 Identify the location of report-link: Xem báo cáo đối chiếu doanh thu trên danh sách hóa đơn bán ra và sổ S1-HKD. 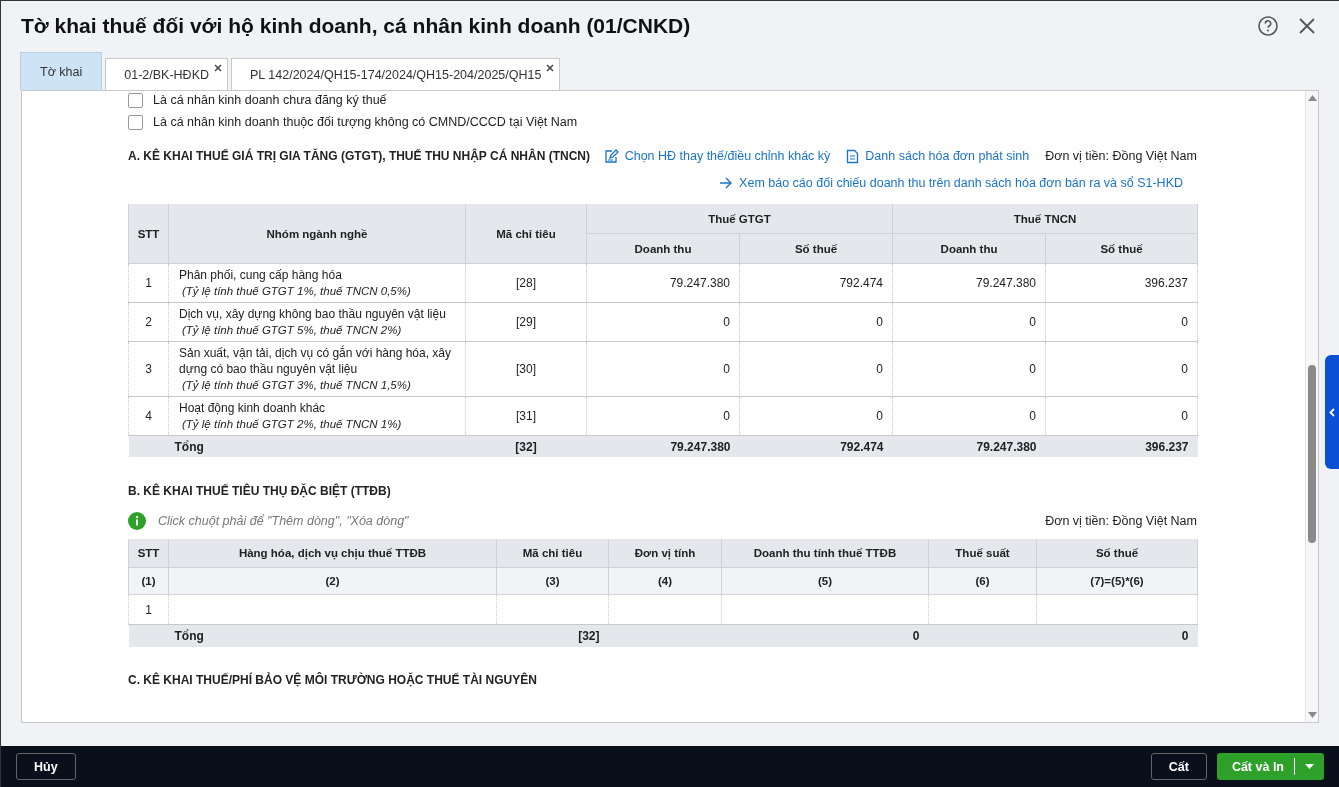
(951, 183).